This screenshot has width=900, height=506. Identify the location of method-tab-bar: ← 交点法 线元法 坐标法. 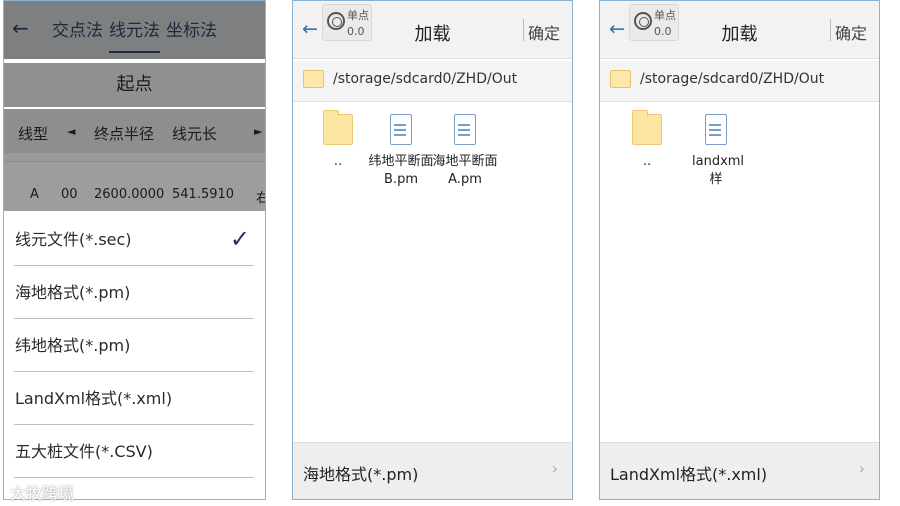
(134, 30).